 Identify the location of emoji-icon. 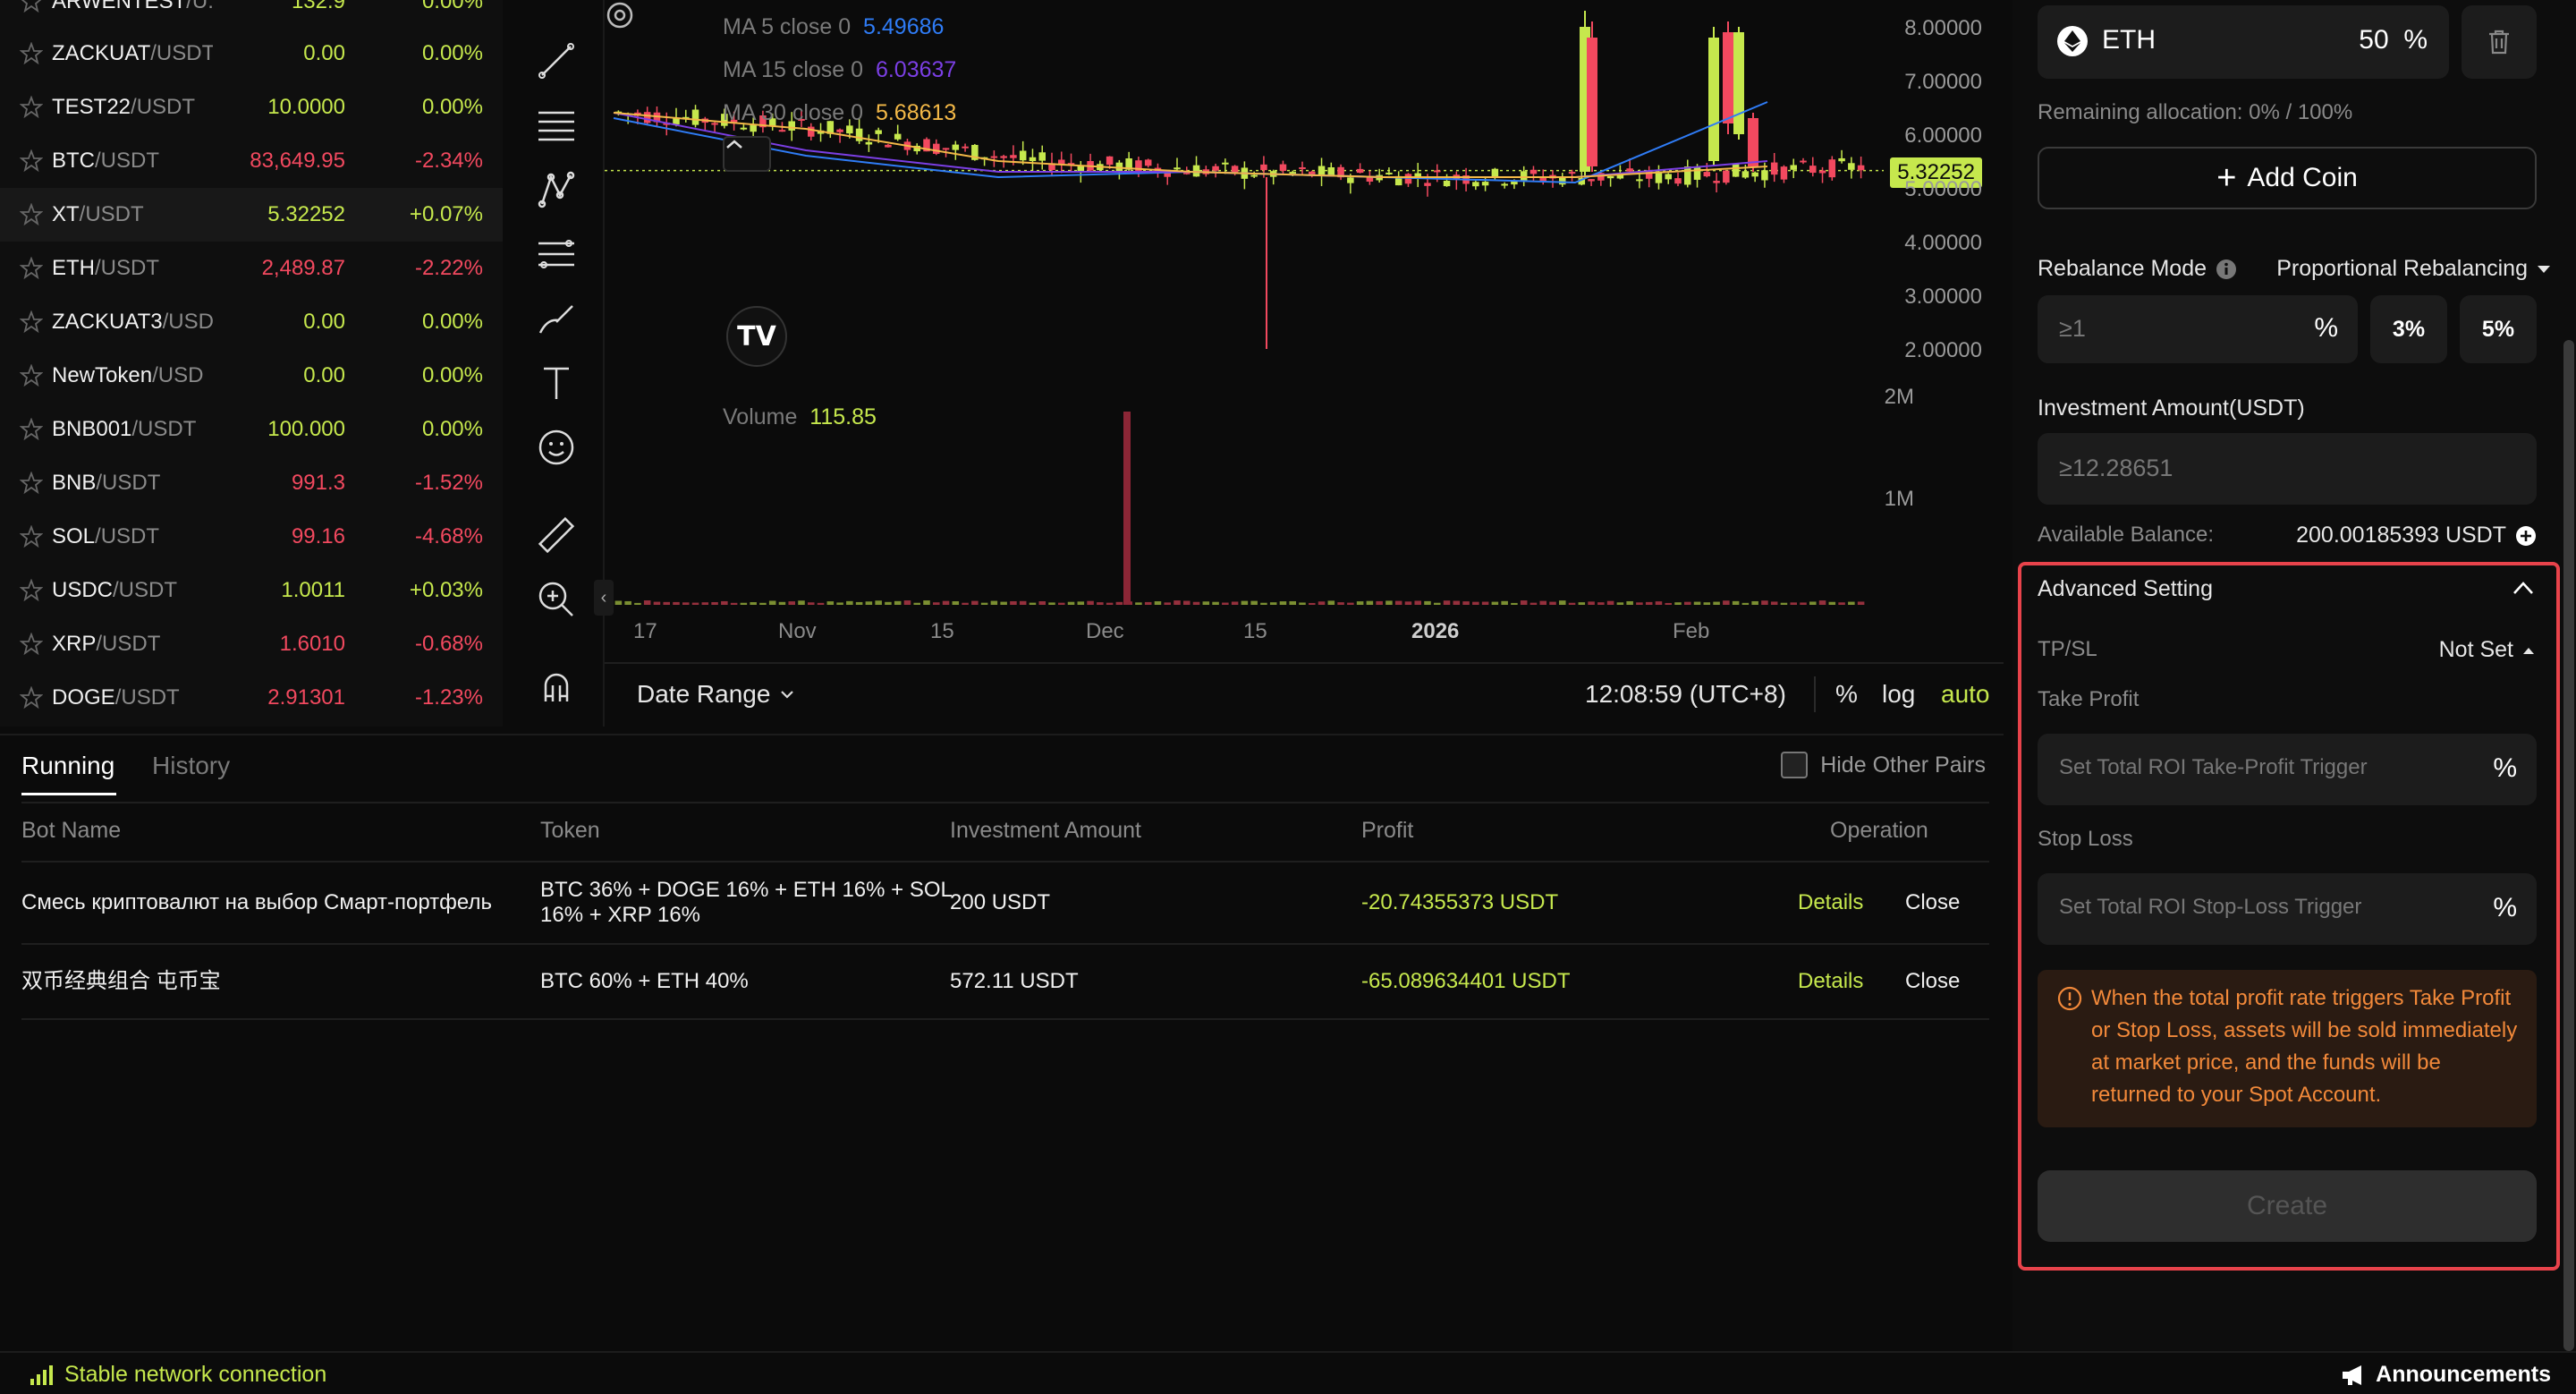
(556, 447).